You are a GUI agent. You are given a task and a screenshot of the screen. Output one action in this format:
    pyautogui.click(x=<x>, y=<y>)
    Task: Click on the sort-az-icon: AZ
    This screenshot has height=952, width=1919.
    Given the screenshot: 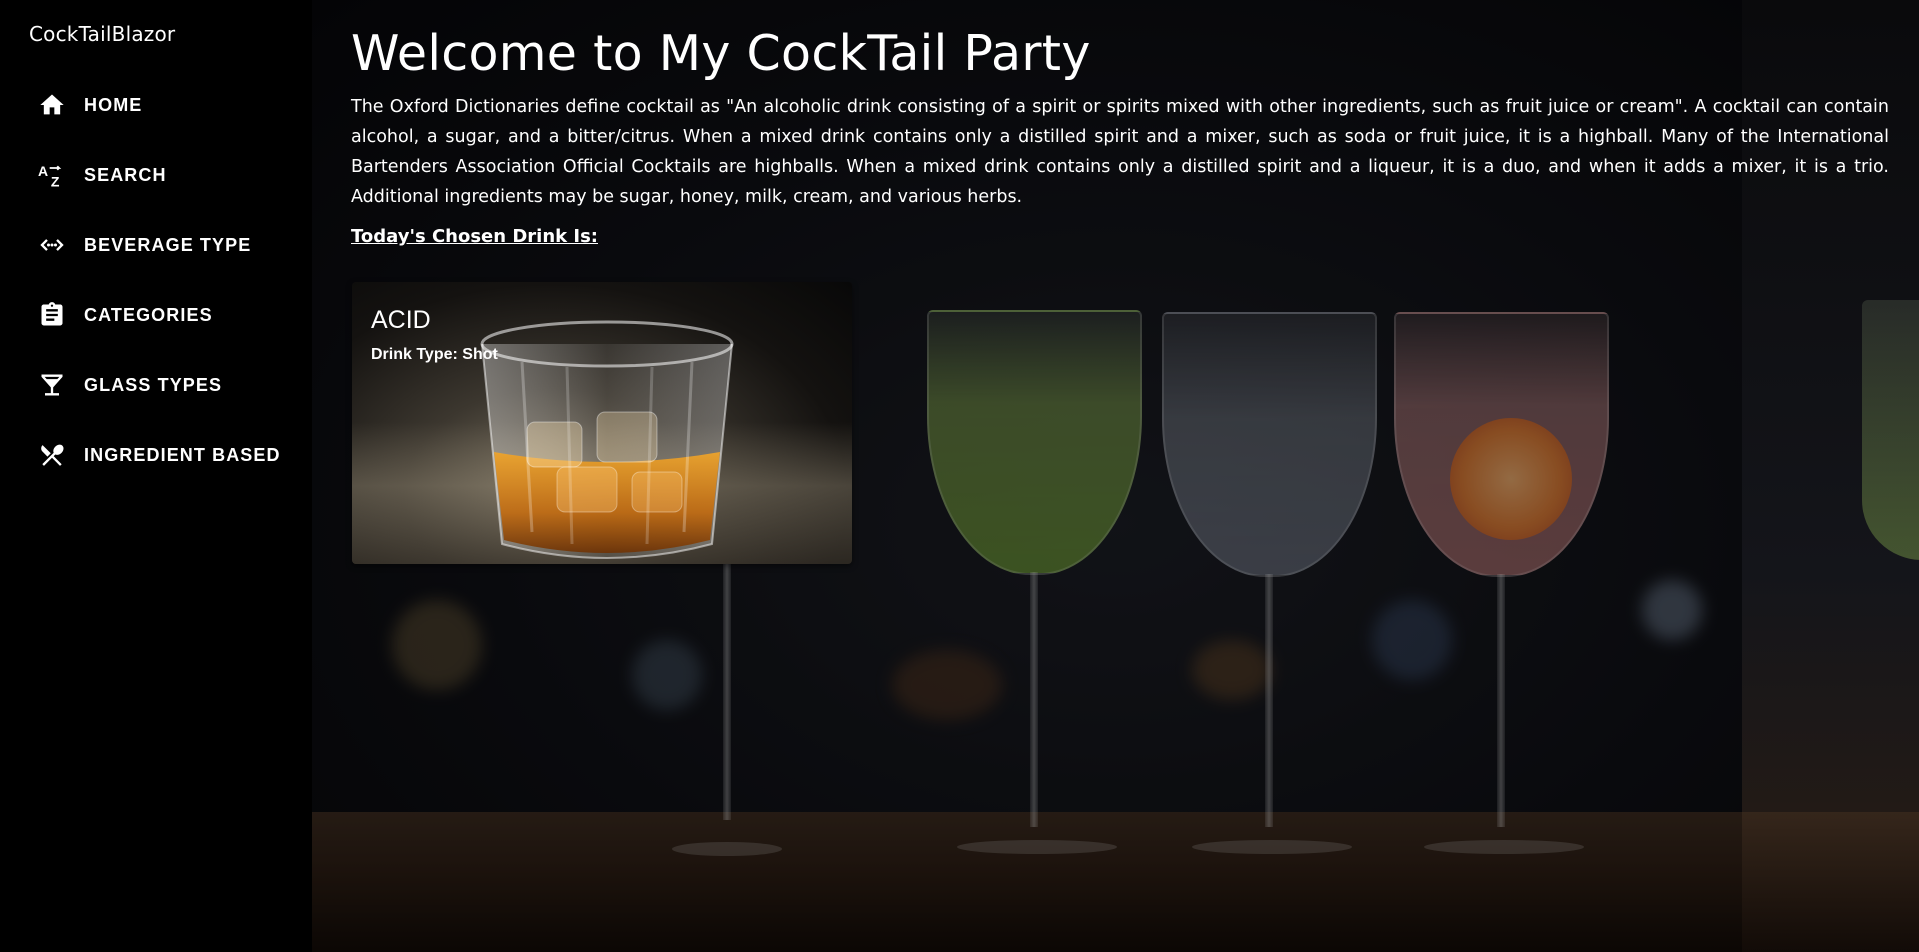 What is the action you would take?
    pyautogui.click(x=53, y=175)
    